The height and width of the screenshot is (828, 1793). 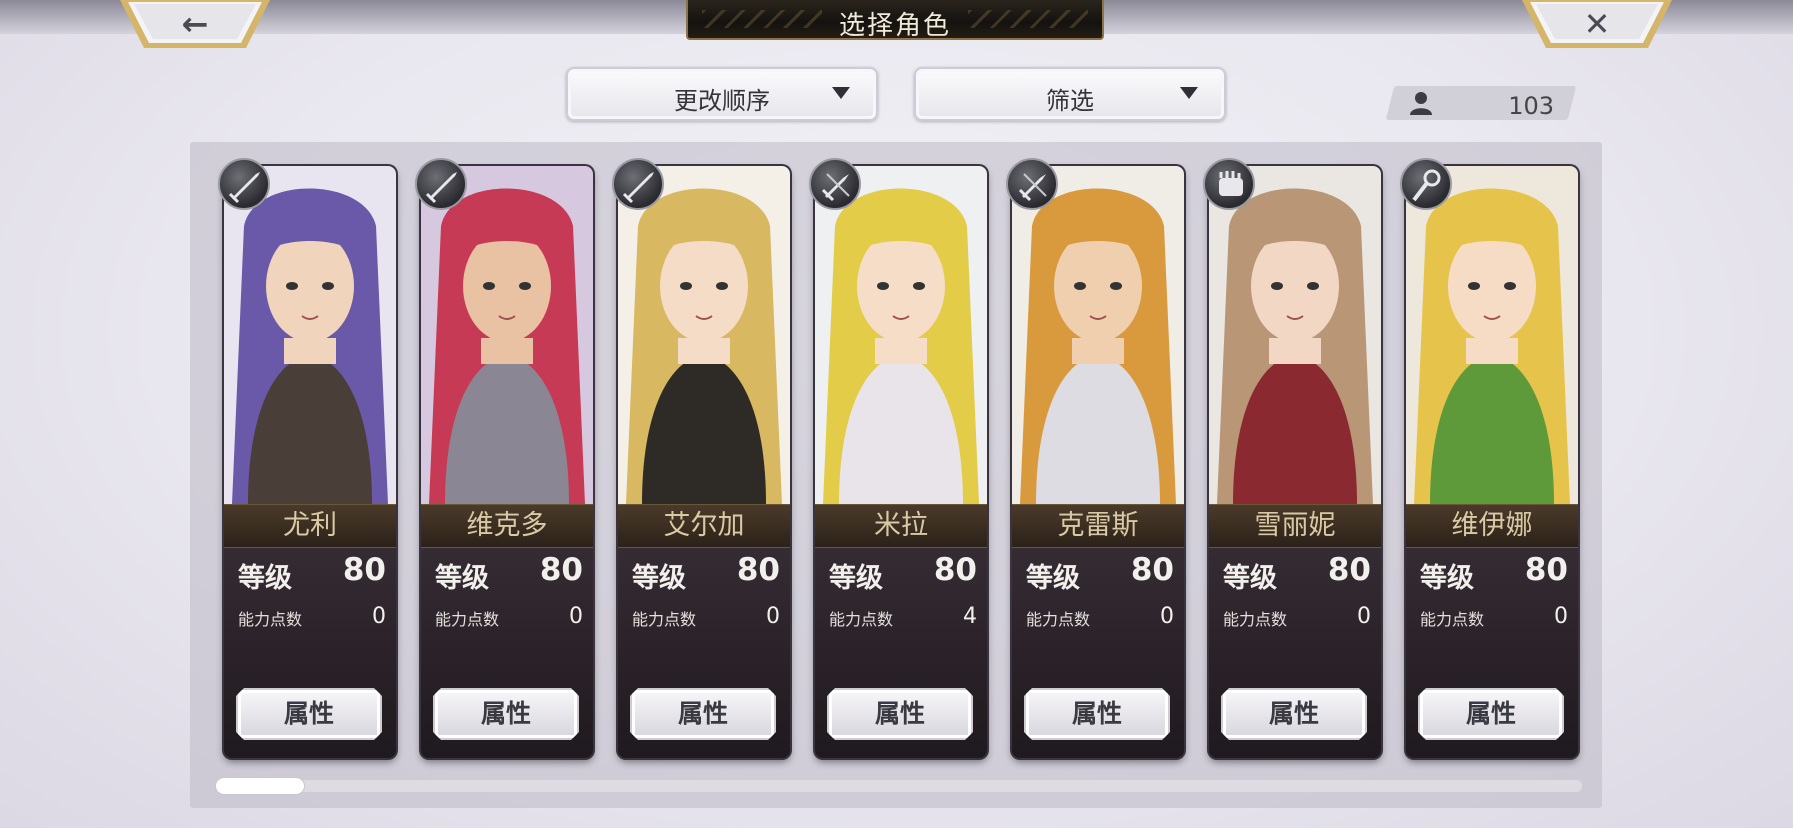 I want to click on arrow-left-icon: ←, so click(x=195, y=24).